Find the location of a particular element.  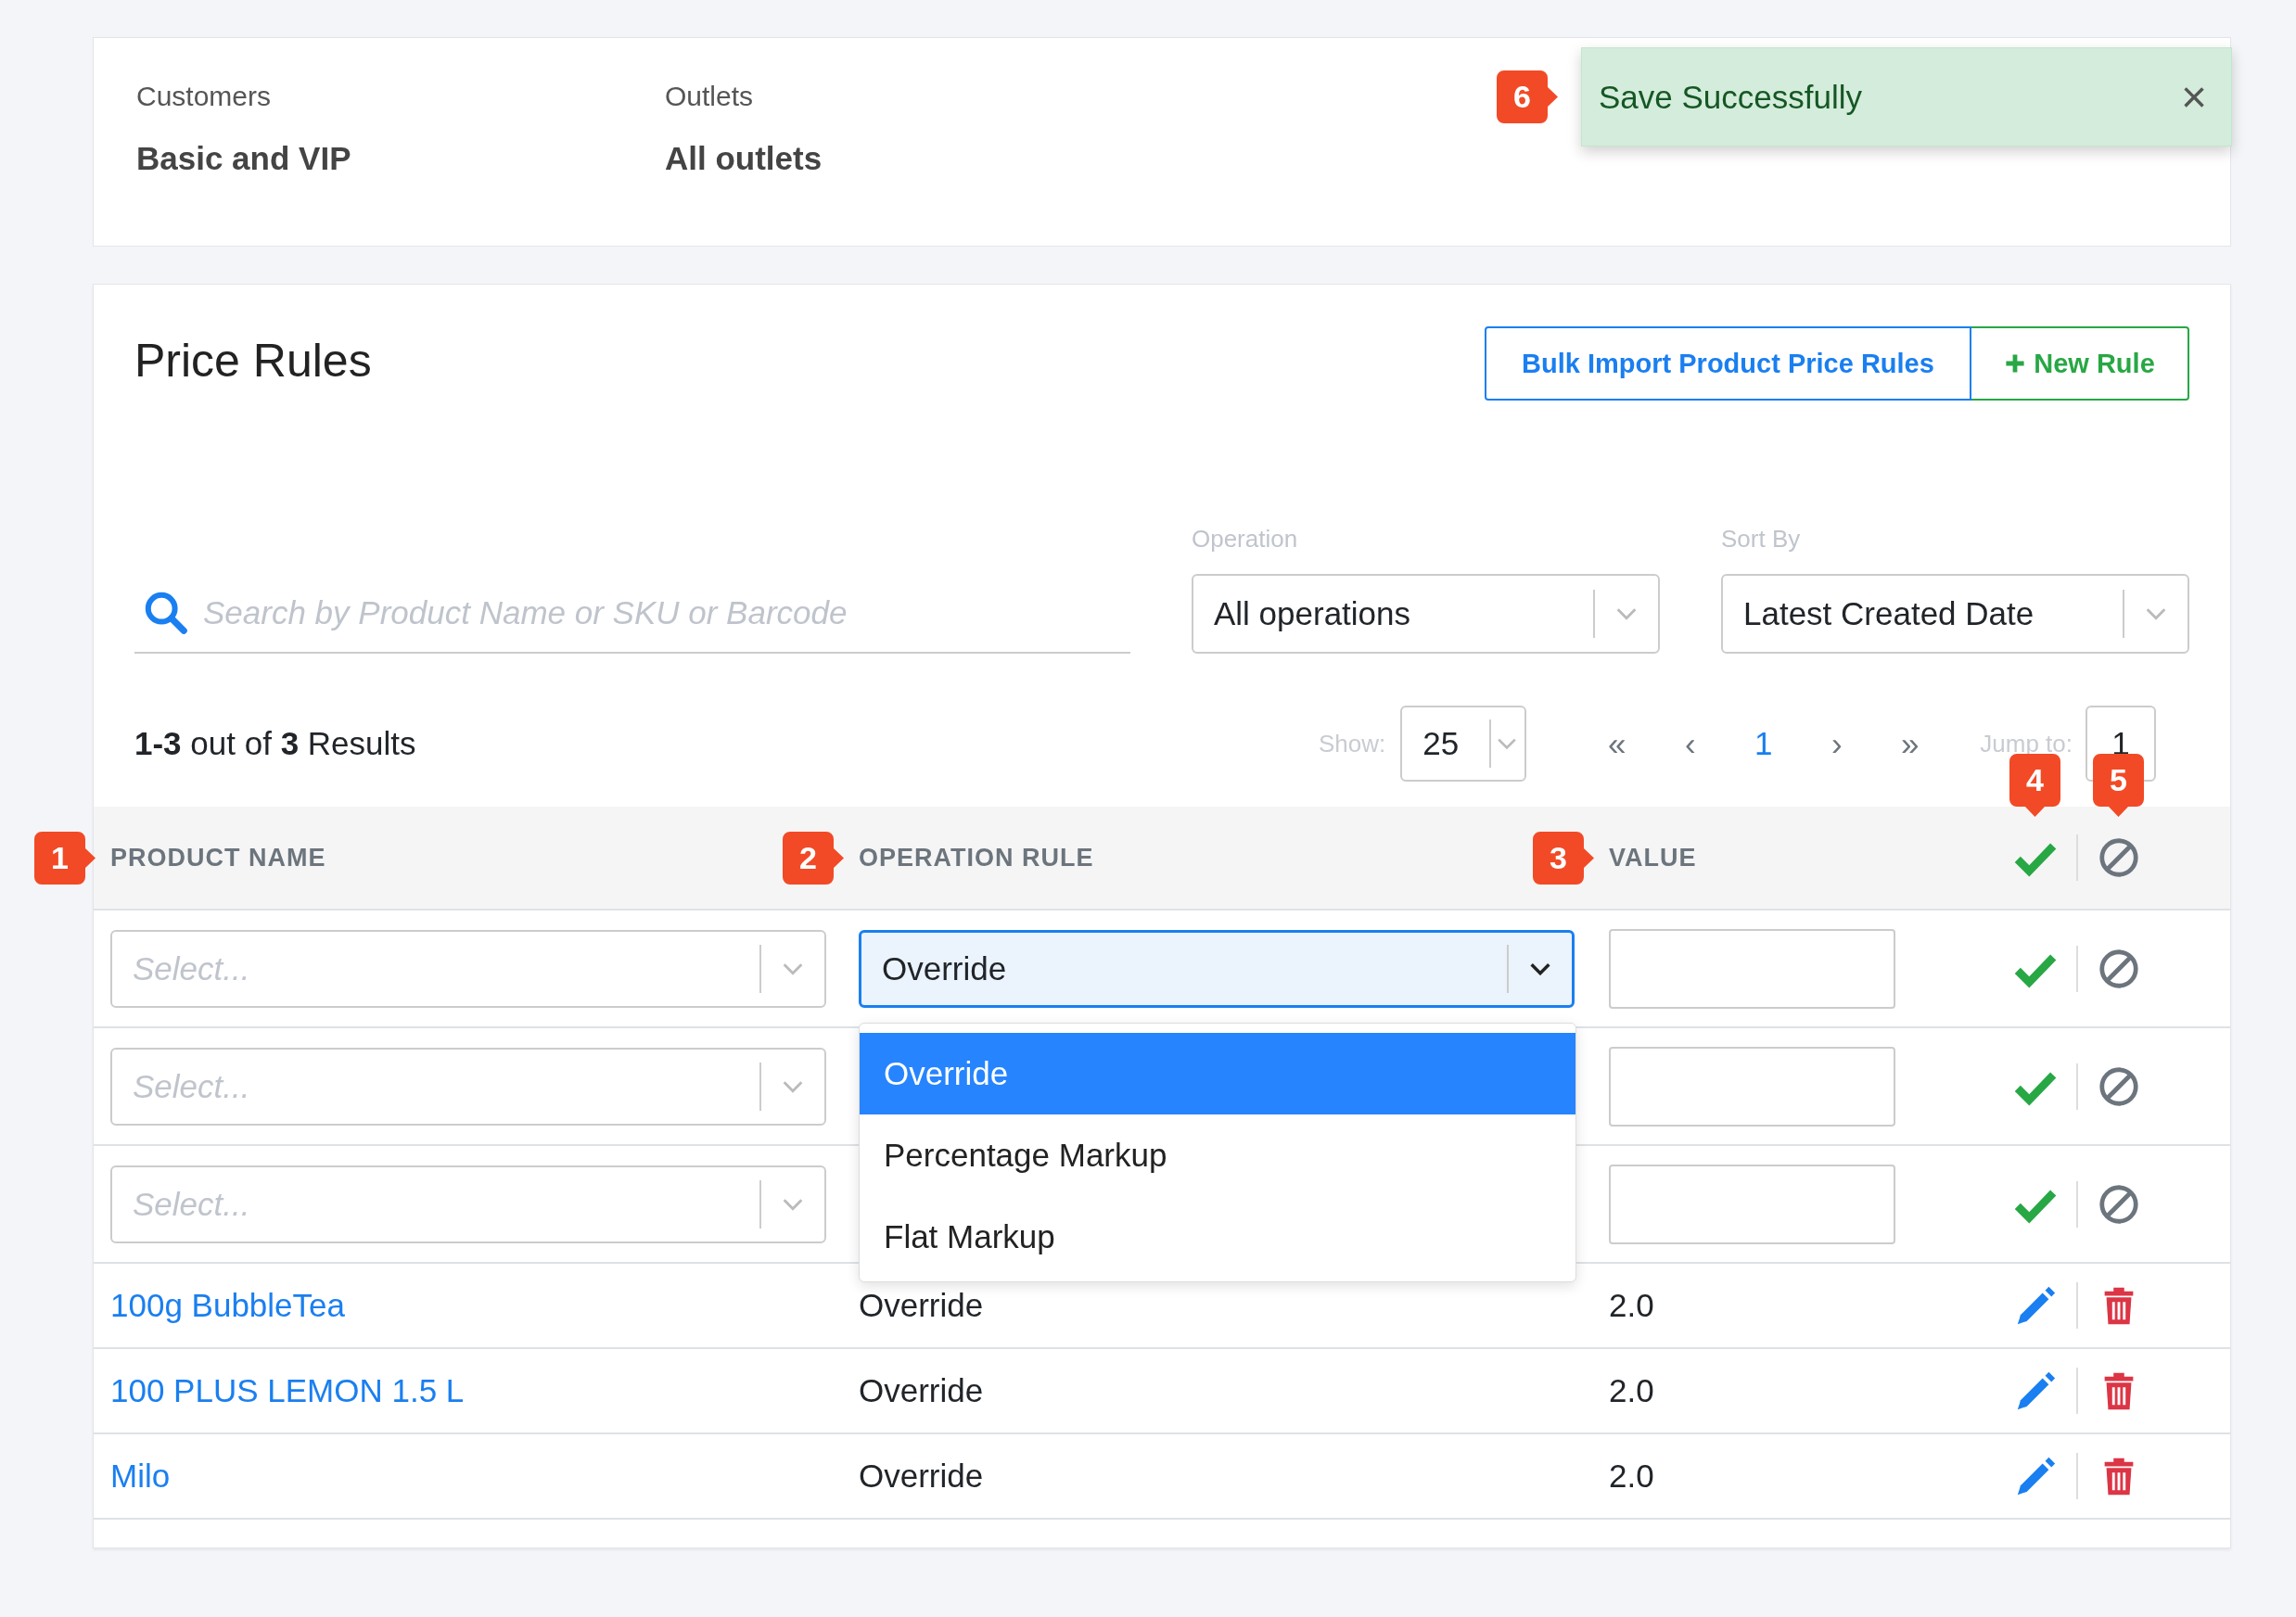

last-page-link: » is located at coordinates (1910, 743).